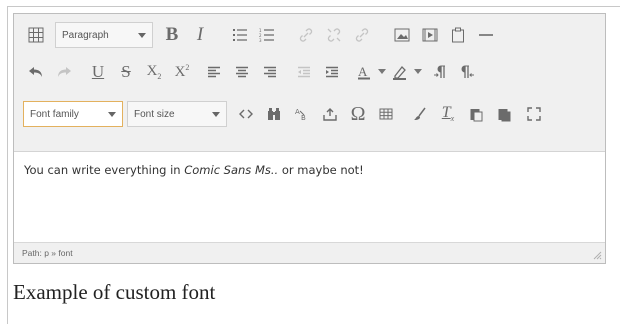  I want to click on bullet-list-icon, so click(240, 35).